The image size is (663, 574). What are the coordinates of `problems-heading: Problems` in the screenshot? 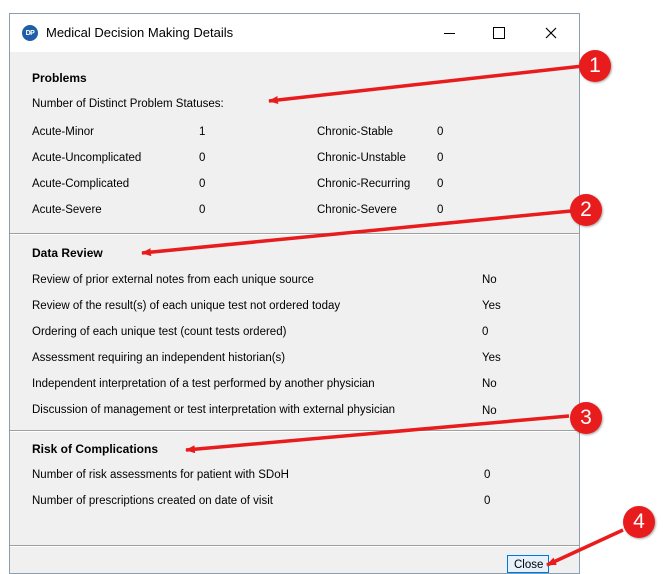 It's located at (59, 78).